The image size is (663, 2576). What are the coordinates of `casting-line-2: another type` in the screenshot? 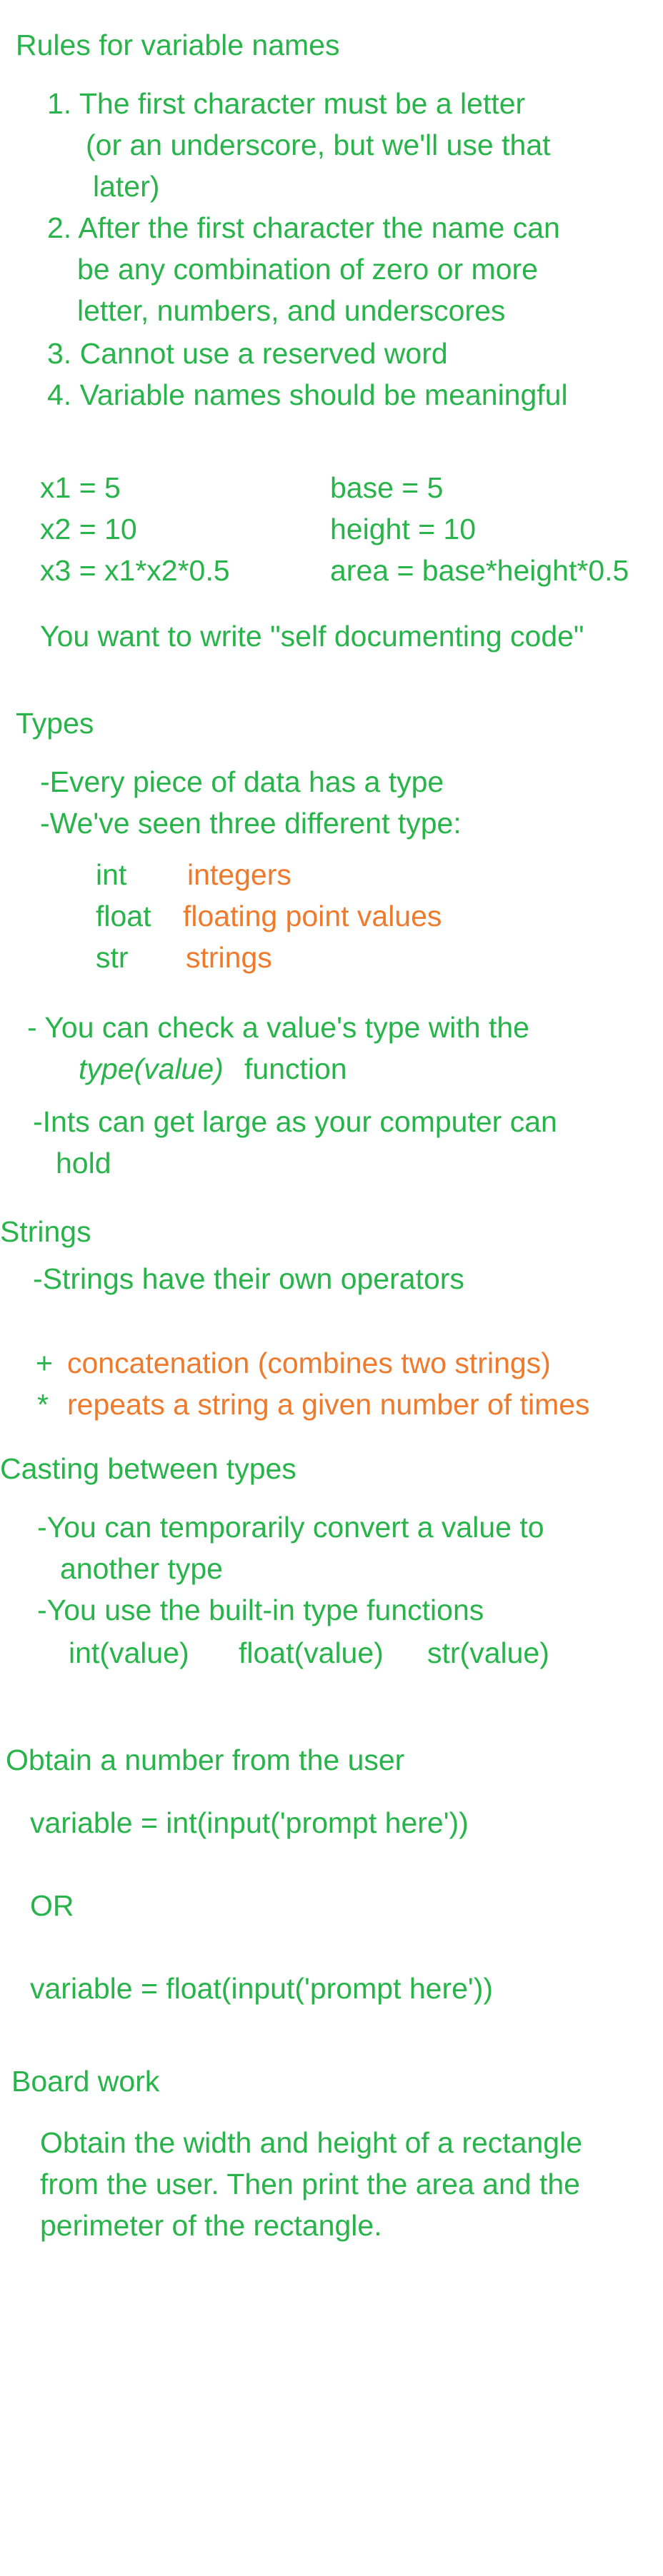 It's located at (141, 1568).